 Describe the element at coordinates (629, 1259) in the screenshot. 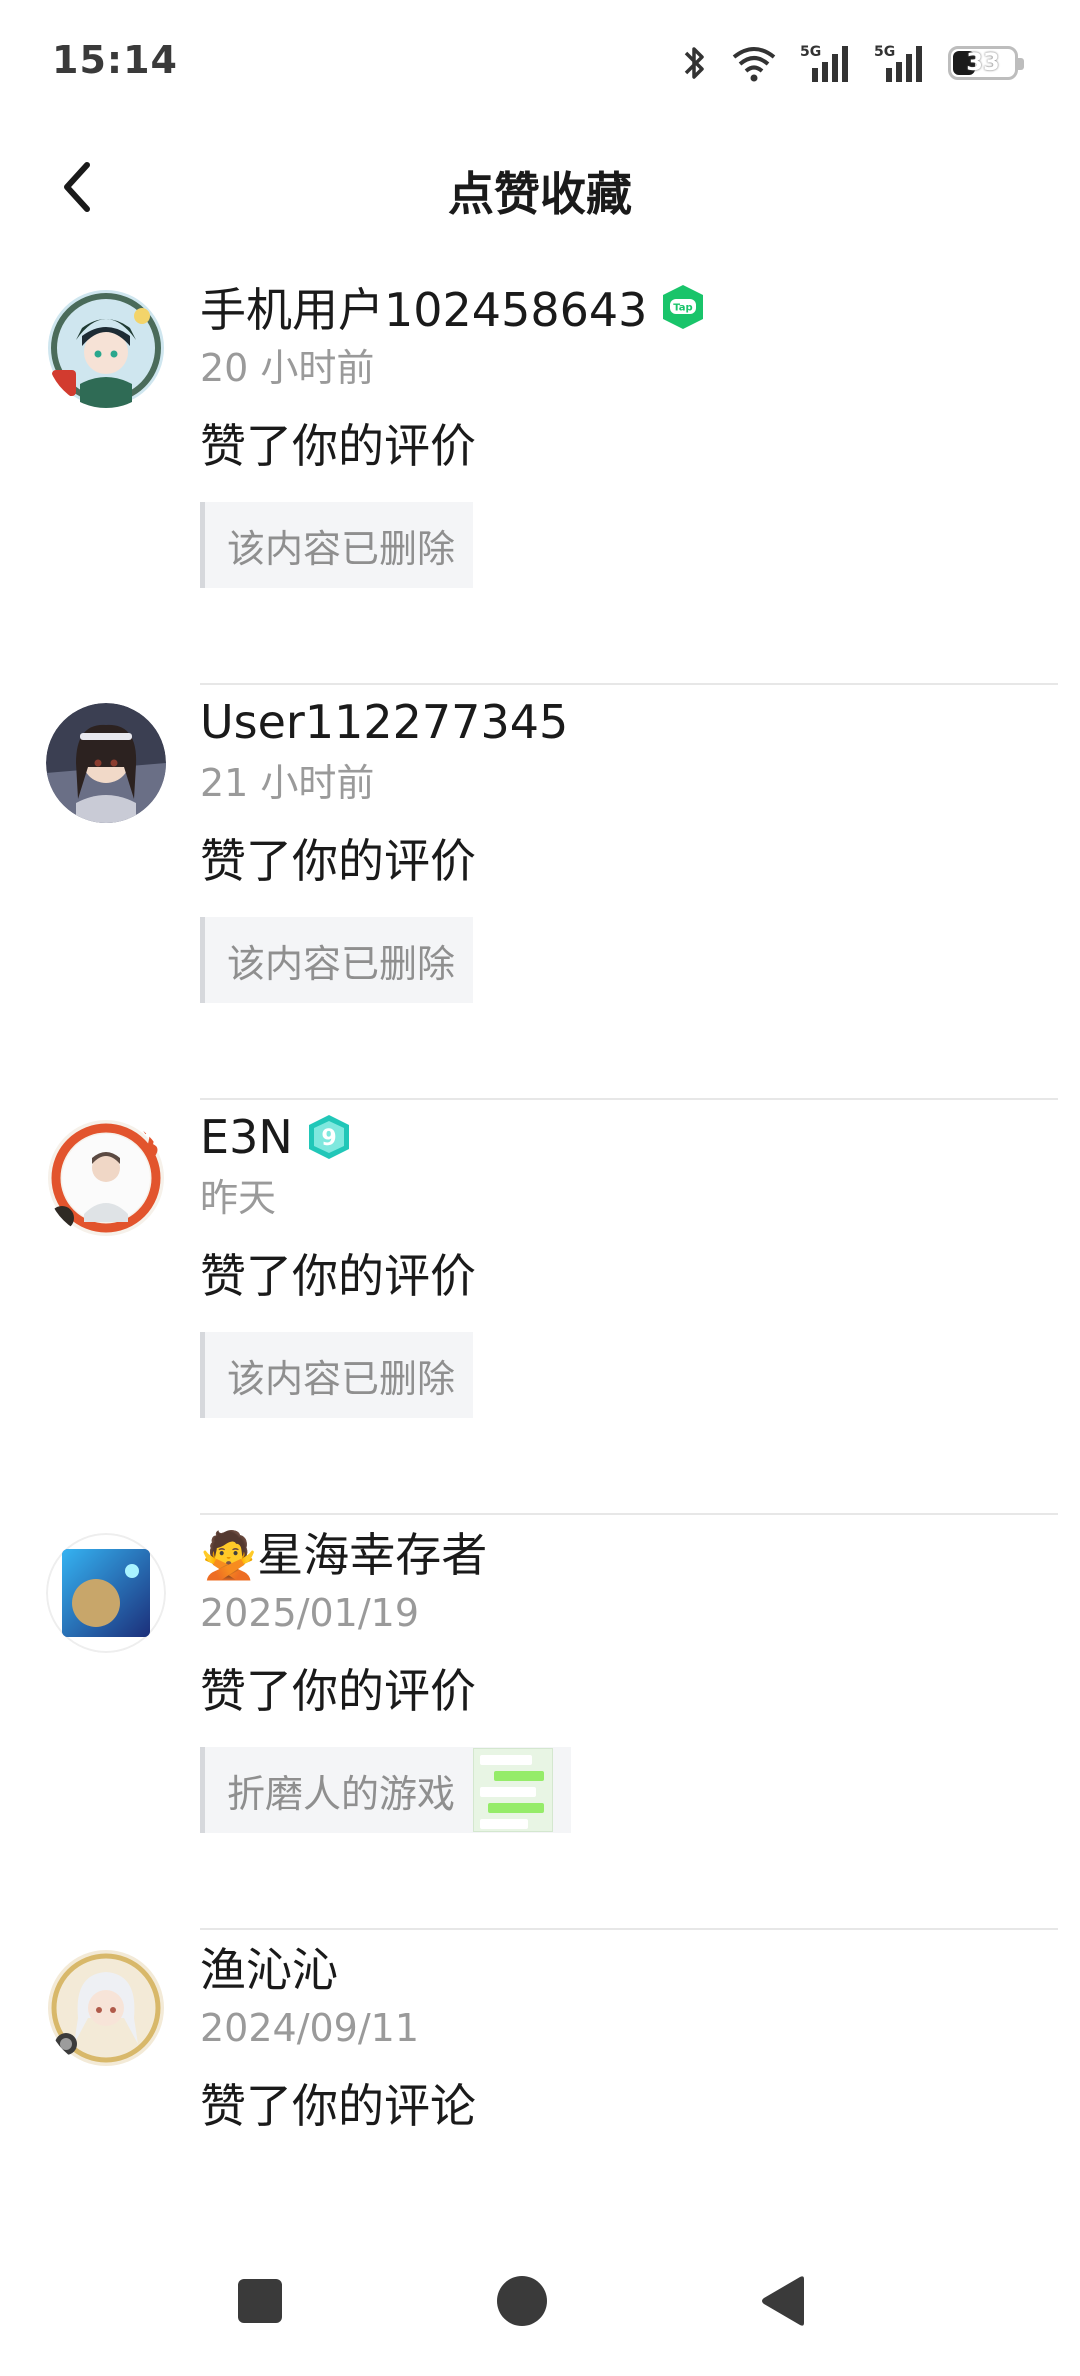

I see `item-content: E3N 9 昨天 赞了你的评价 该内容已删除` at that location.